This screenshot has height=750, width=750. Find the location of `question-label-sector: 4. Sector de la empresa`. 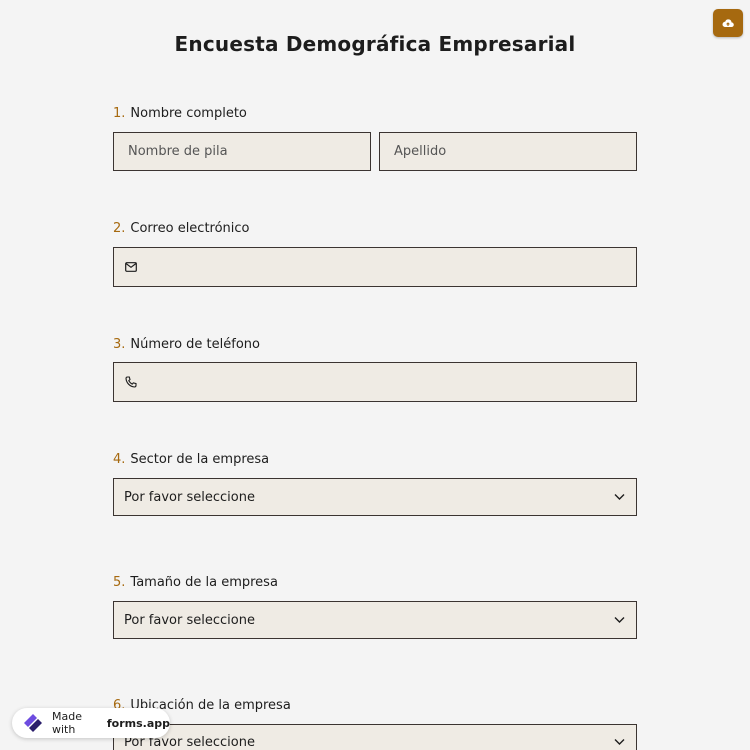

question-label-sector: 4. Sector de la empresa is located at coordinates (191, 459).